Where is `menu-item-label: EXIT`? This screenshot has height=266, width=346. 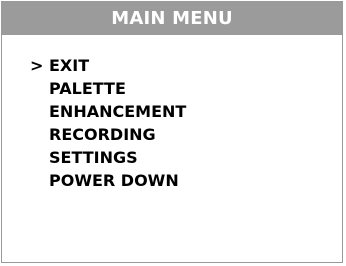
menu-item-label: EXIT is located at coordinates (69, 65).